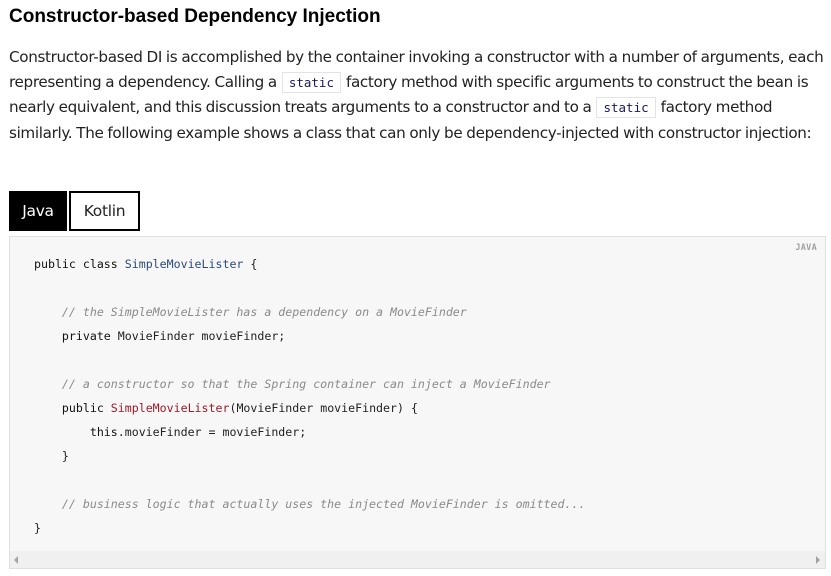 This screenshot has width=831, height=576. I want to click on code-text: {, so click(250, 264).